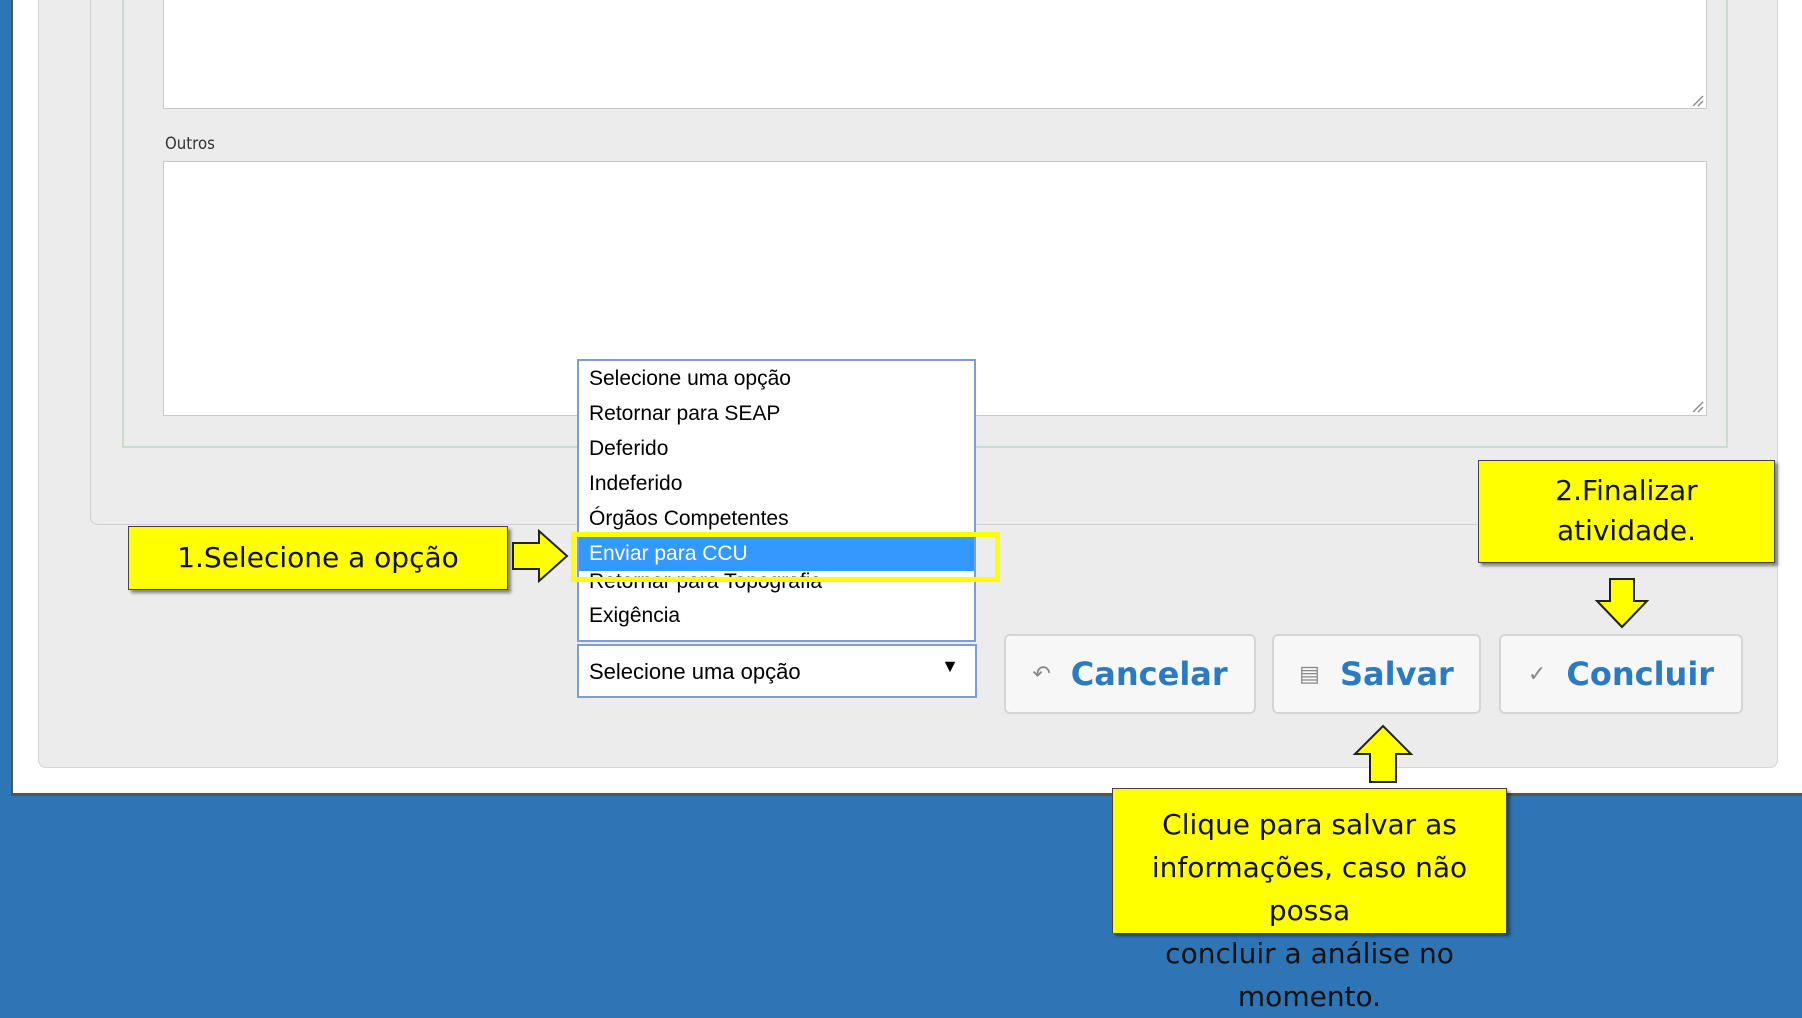  I want to click on dropdown-option: Exigência, so click(776, 615).